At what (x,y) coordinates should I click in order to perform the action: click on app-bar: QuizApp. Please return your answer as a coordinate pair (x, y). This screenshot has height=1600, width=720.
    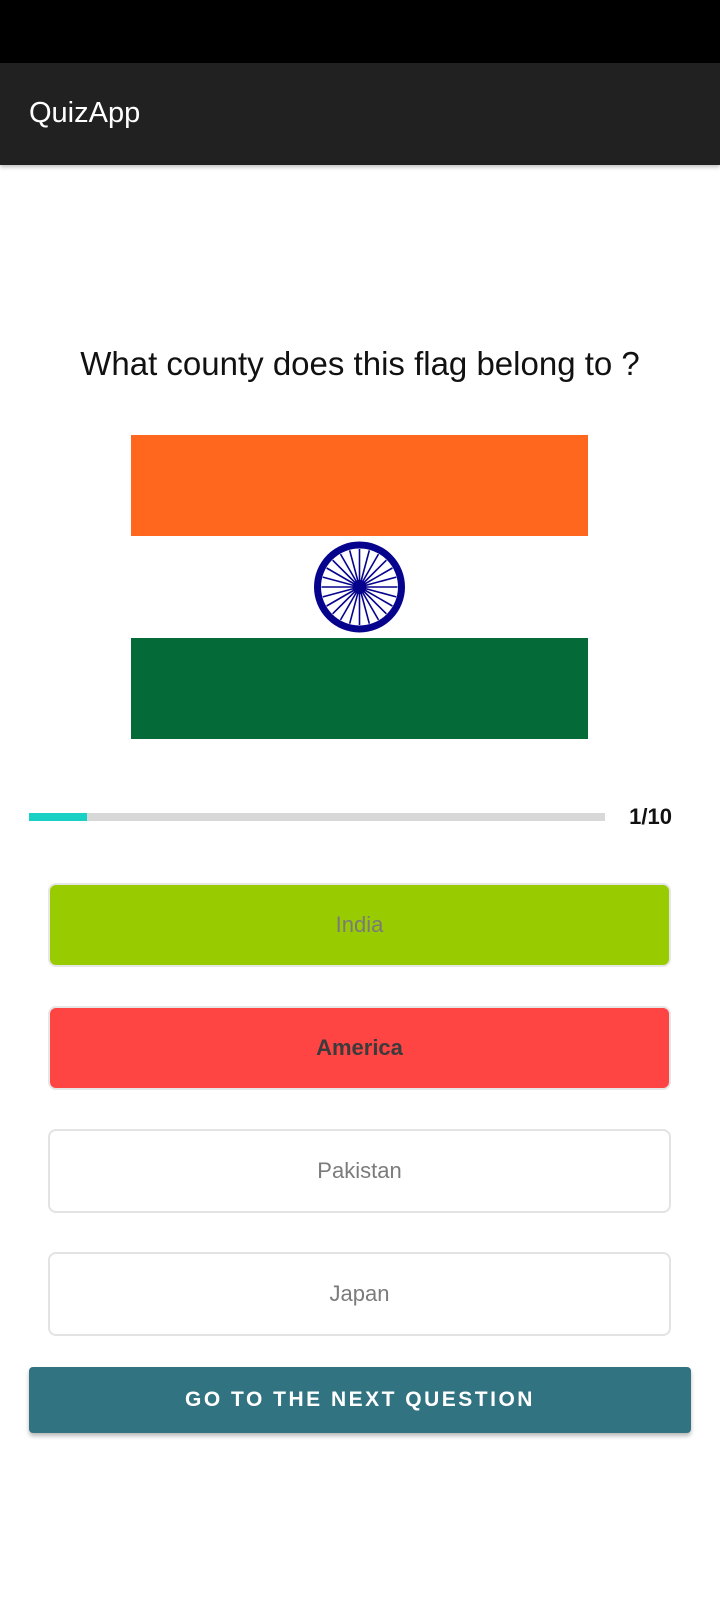
    Looking at the image, I should click on (360, 114).